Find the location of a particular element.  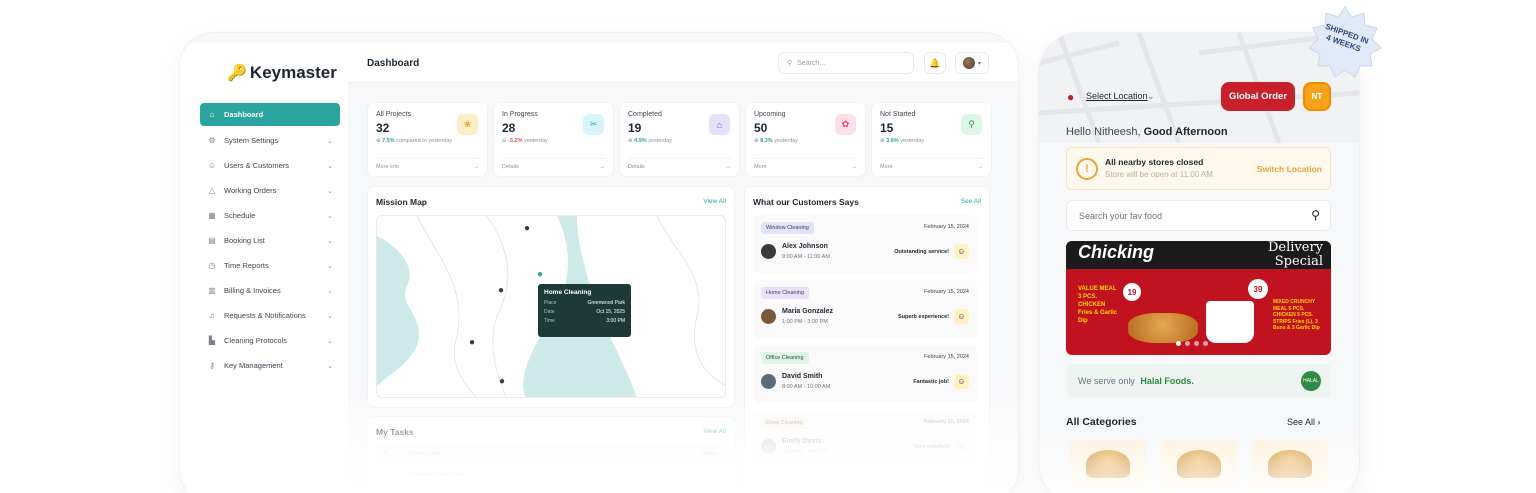

sidebar-item-billing-invoices: ▥ Billing & Invoices ⌄ is located at coordinates (270, 290).